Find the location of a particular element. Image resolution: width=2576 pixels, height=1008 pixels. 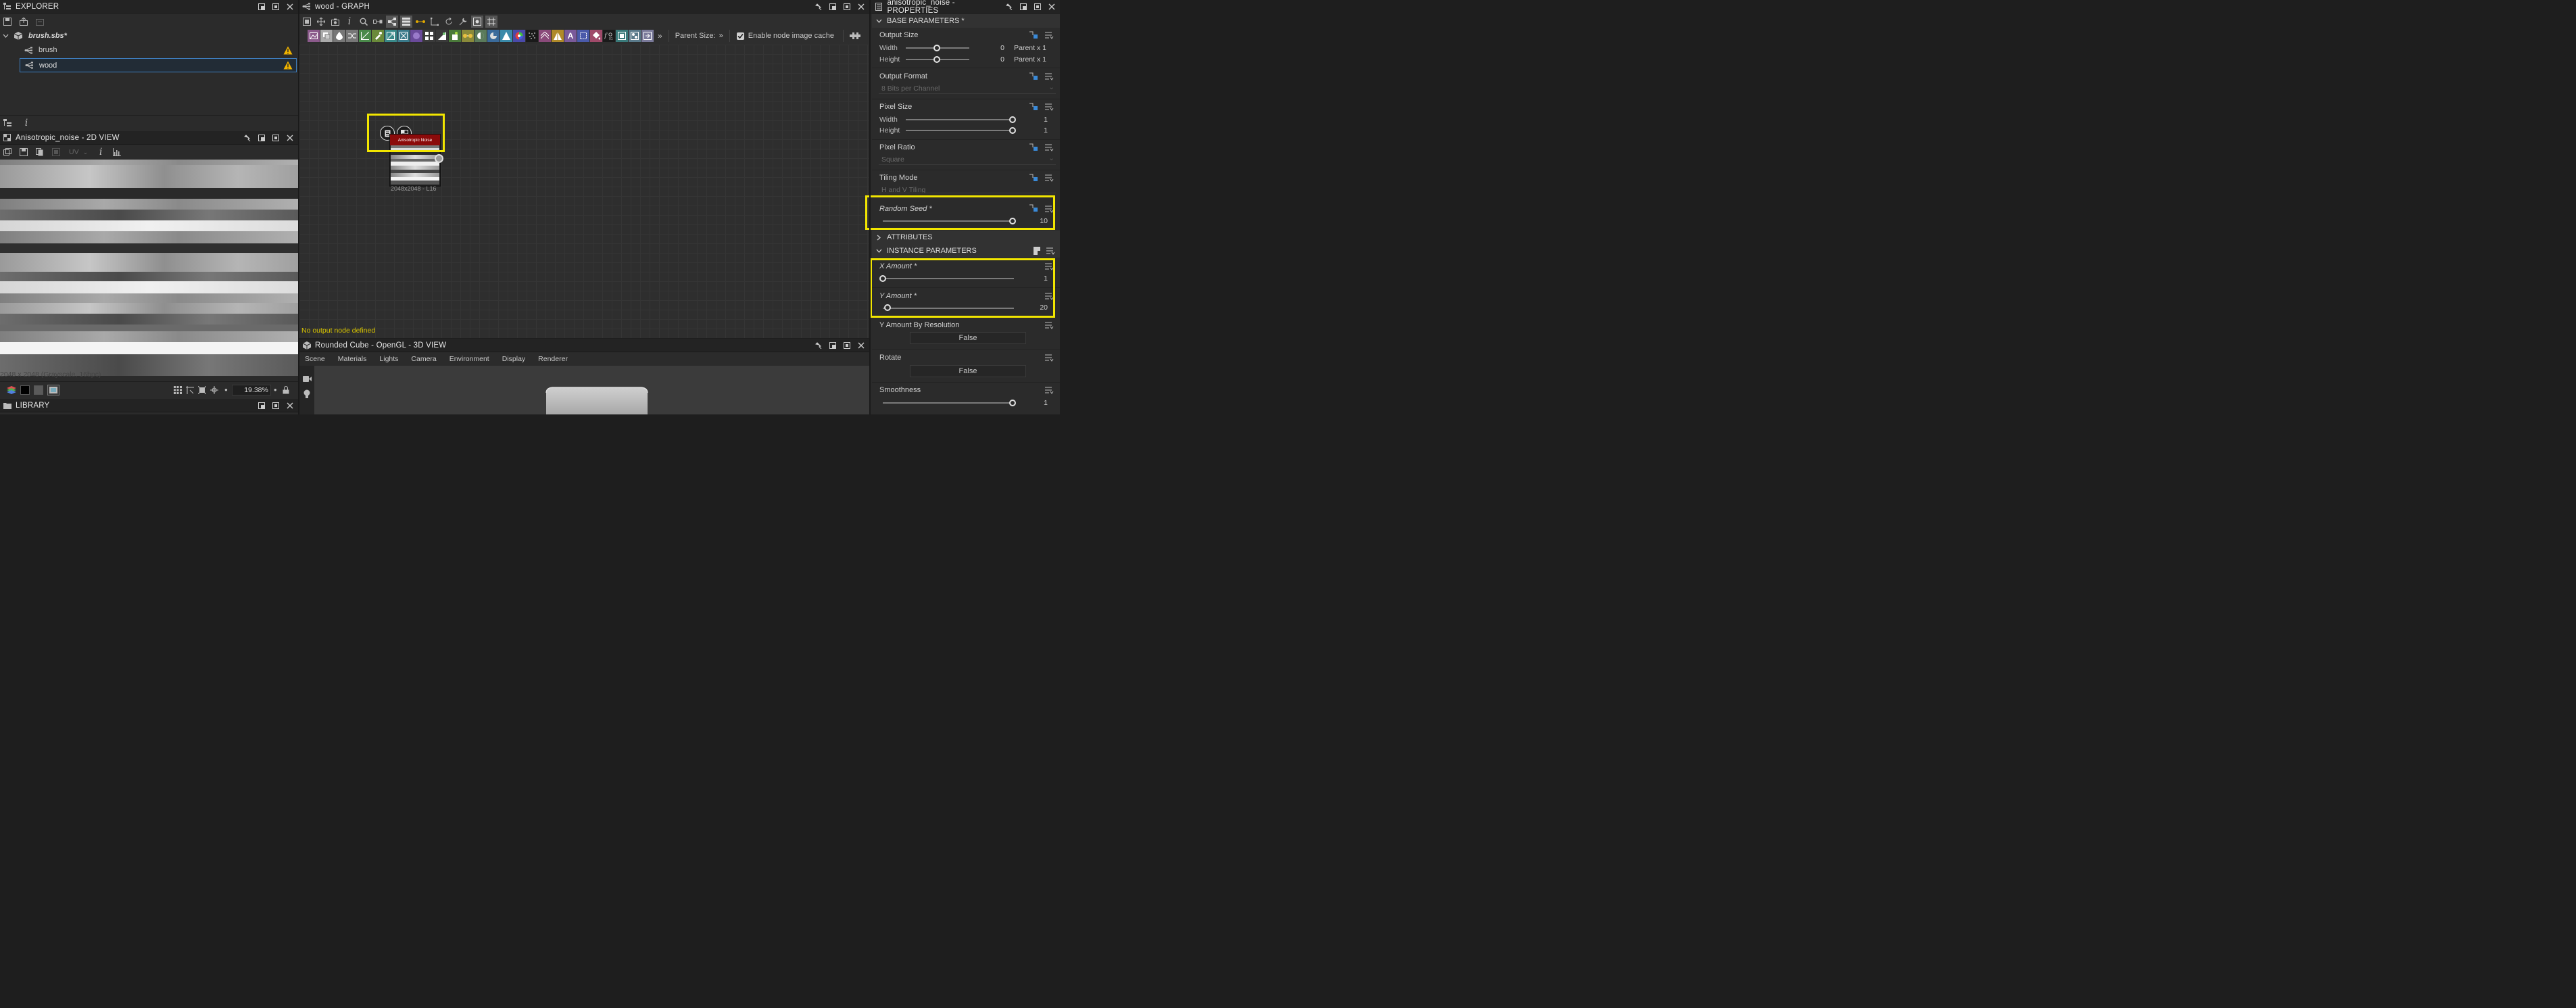

x-amount-value: 1 is located at coordinates (1034, 278).